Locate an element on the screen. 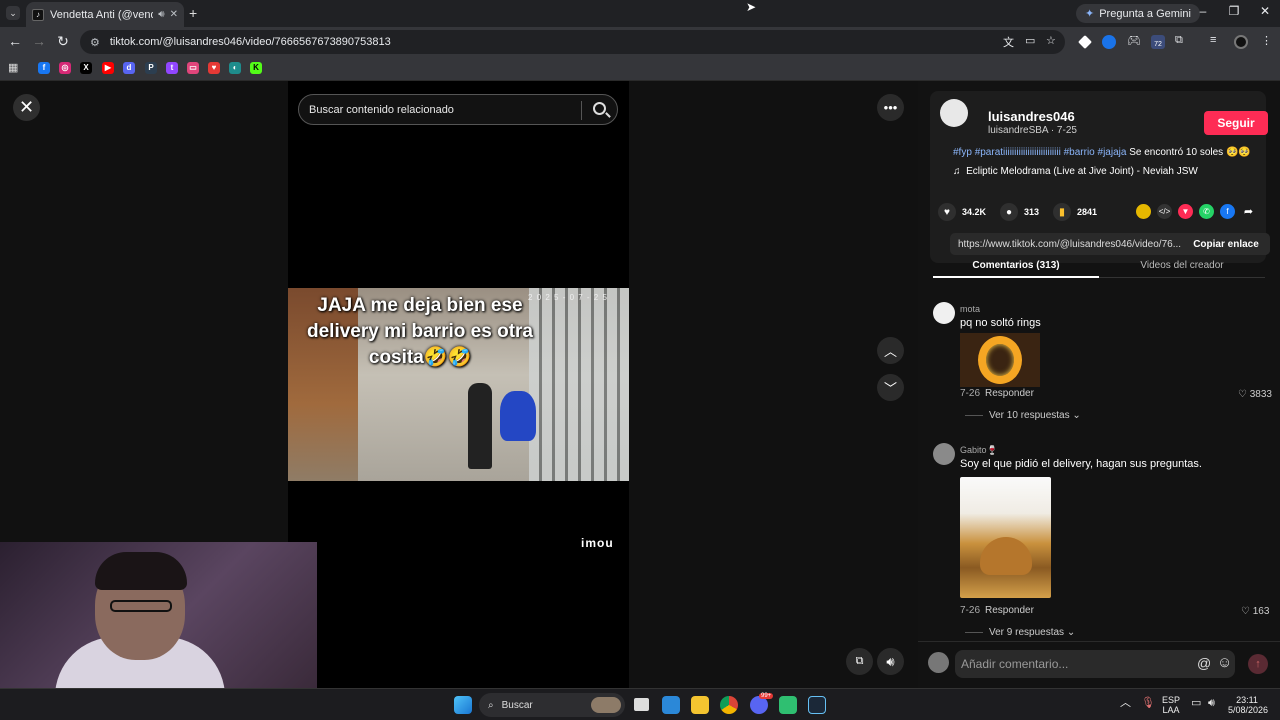  close-window-button: ✕ is located at coordinates (1265, 11).